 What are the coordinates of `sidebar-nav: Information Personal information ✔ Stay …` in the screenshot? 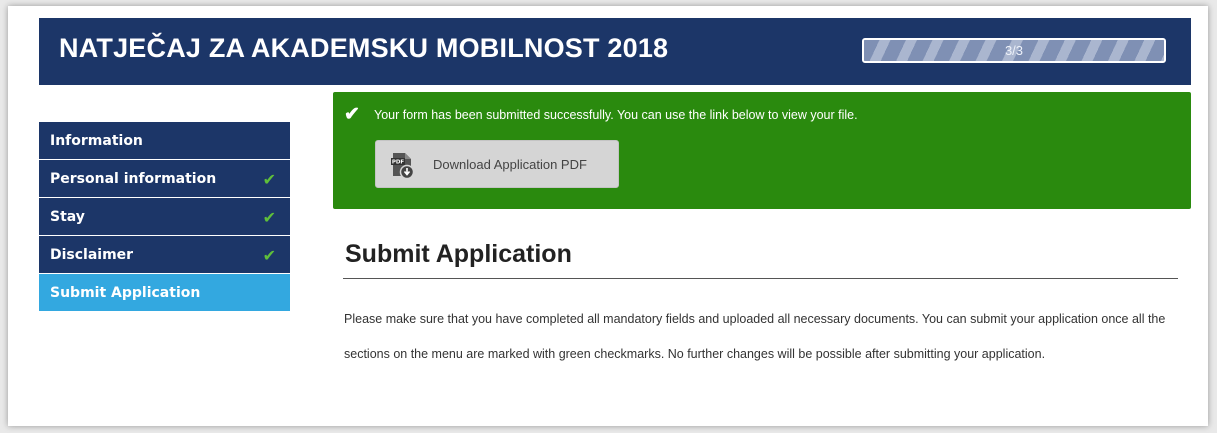 It's located at (164, 217).